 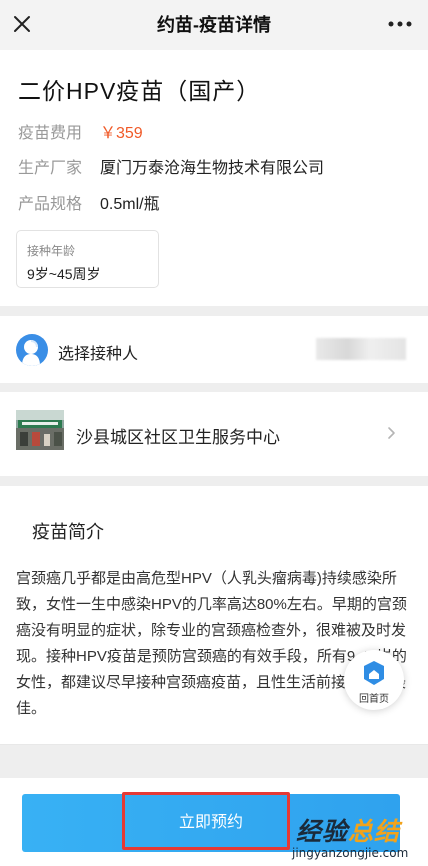 What do you see at coordinates (178, 437) in the screenshot?
I see `clinic-name: 沙县城区社区卫生服务中心` at bounding box center [178, 437].